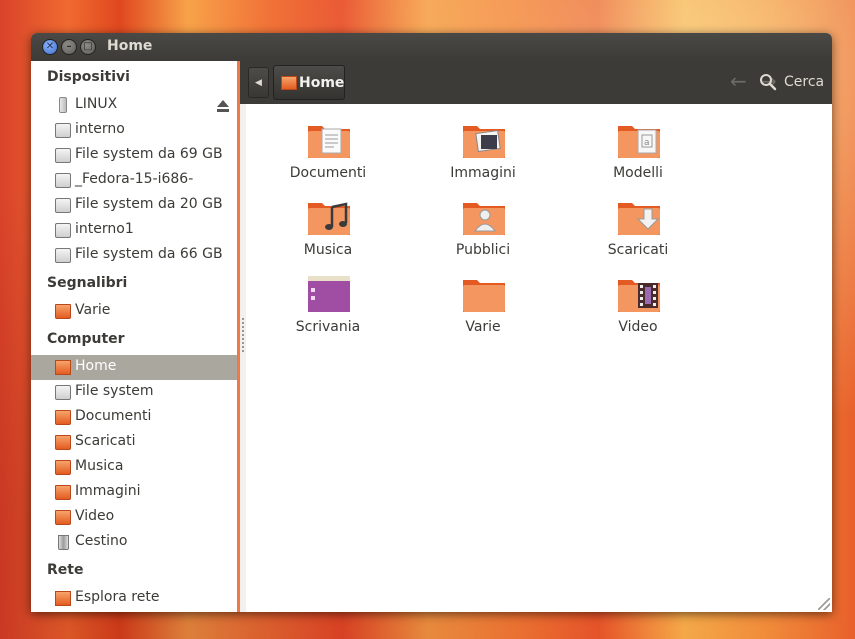 This screenshot has height=639, width=855. Describe the element at coordinates (804, 82) in the screenshot. I see `search-button-label: Cerca` at that location.